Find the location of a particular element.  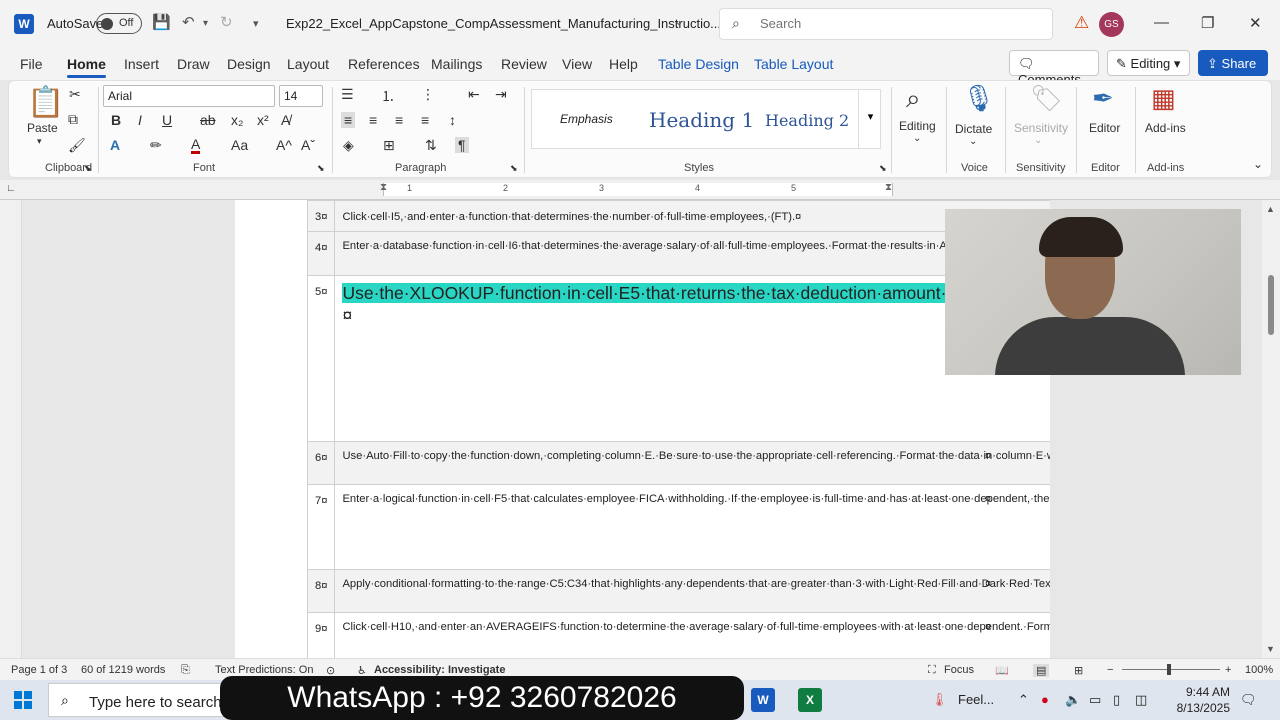

indent-marker-icon: ⧗ is located at coordinates (383, 187).